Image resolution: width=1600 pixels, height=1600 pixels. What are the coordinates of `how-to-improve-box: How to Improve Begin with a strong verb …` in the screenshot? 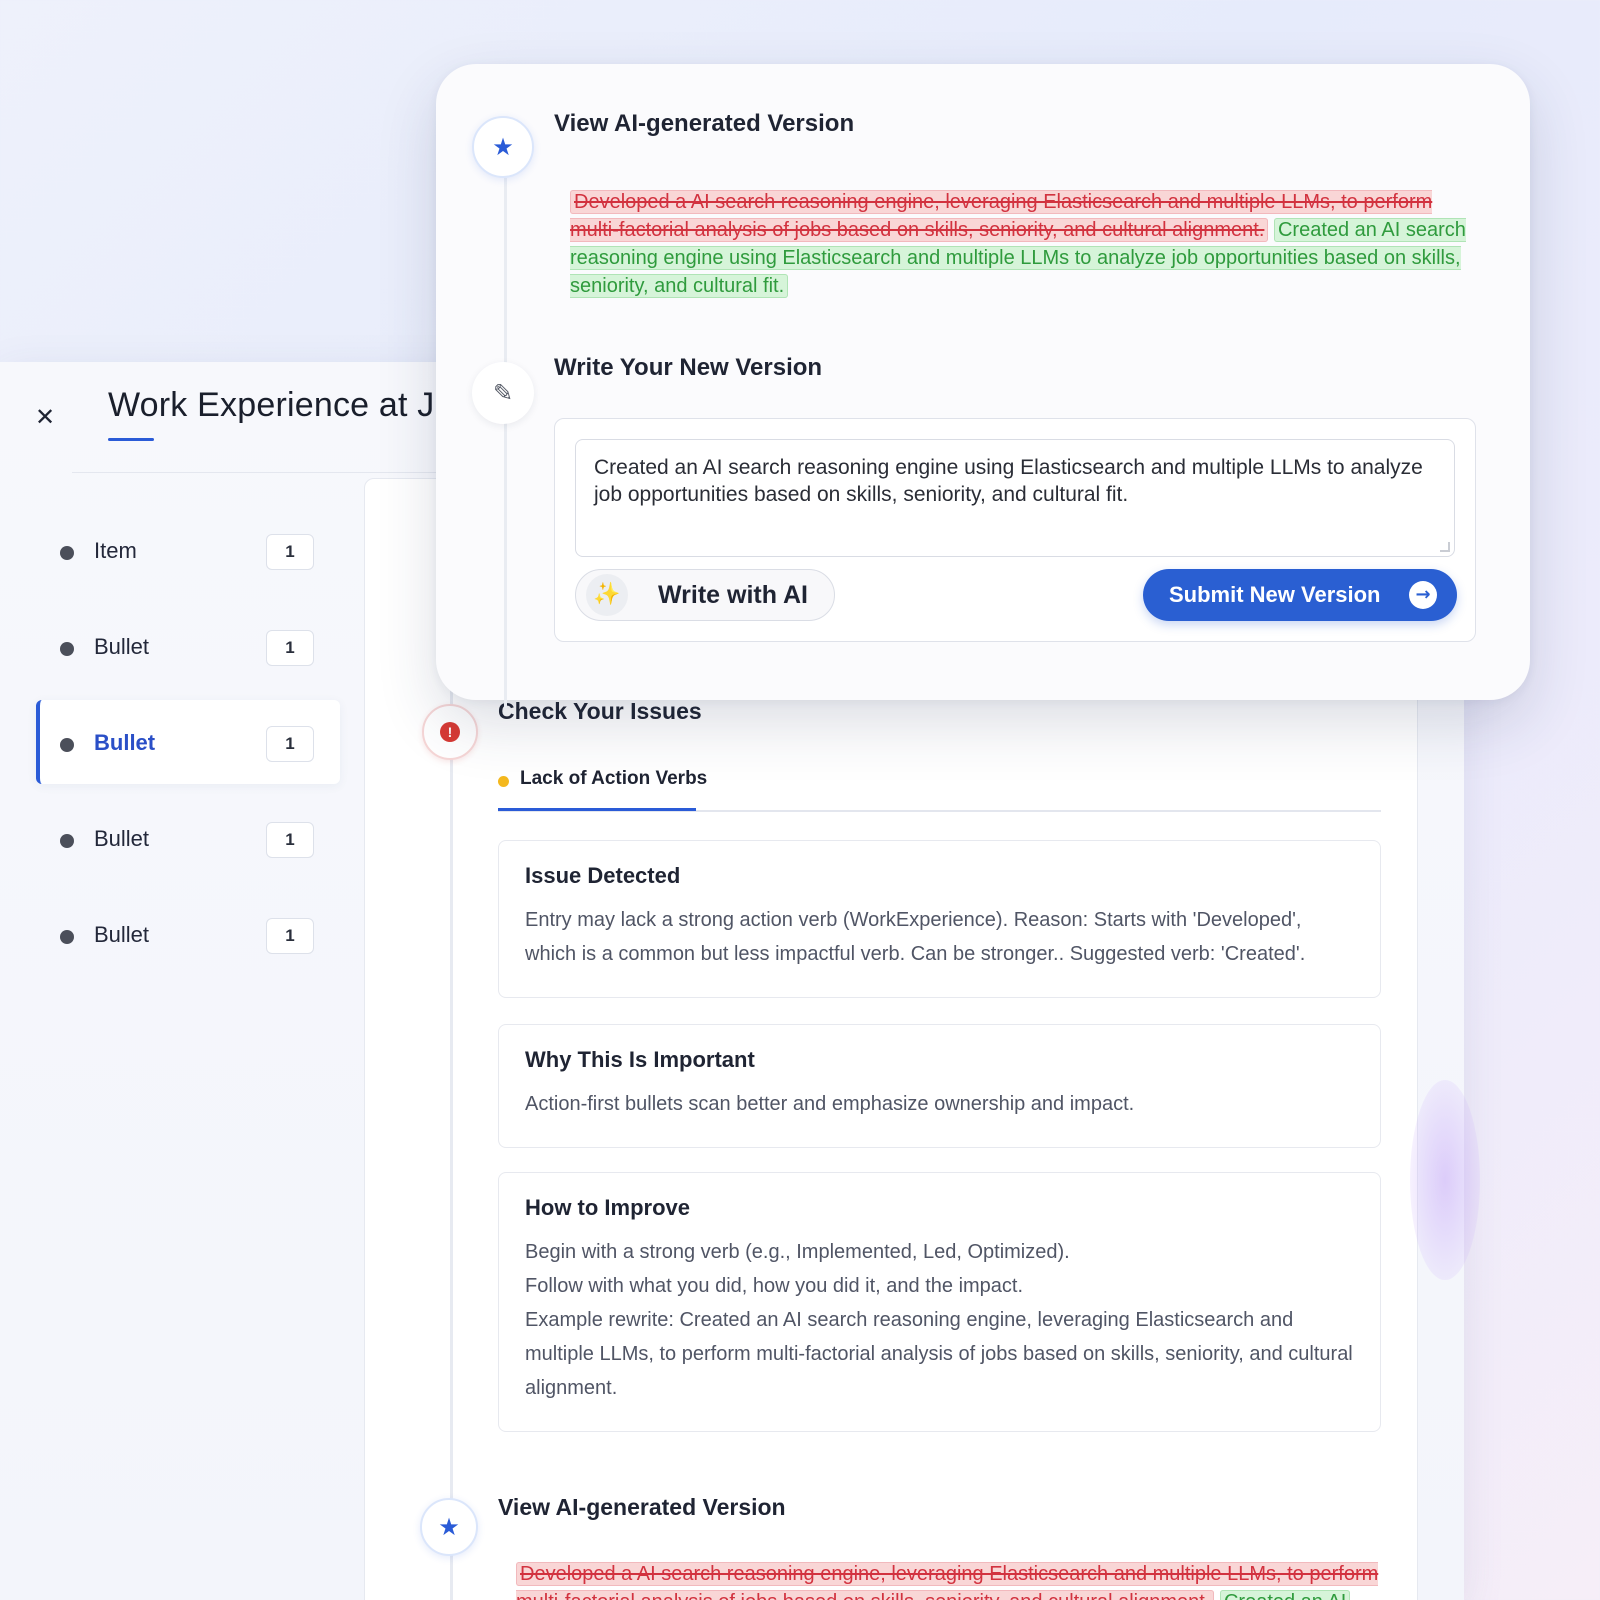 It's located at (939, 1302).